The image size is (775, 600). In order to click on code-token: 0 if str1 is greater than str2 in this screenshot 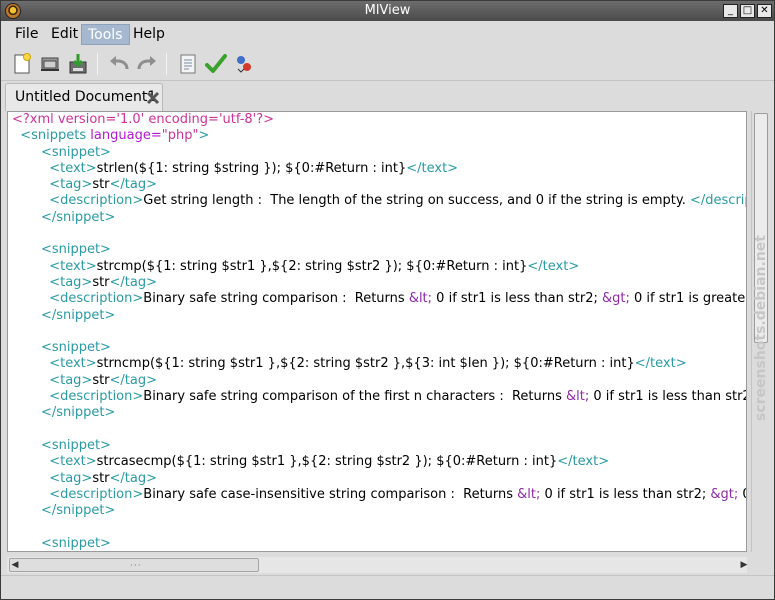, I will do `click(690, 299)`.